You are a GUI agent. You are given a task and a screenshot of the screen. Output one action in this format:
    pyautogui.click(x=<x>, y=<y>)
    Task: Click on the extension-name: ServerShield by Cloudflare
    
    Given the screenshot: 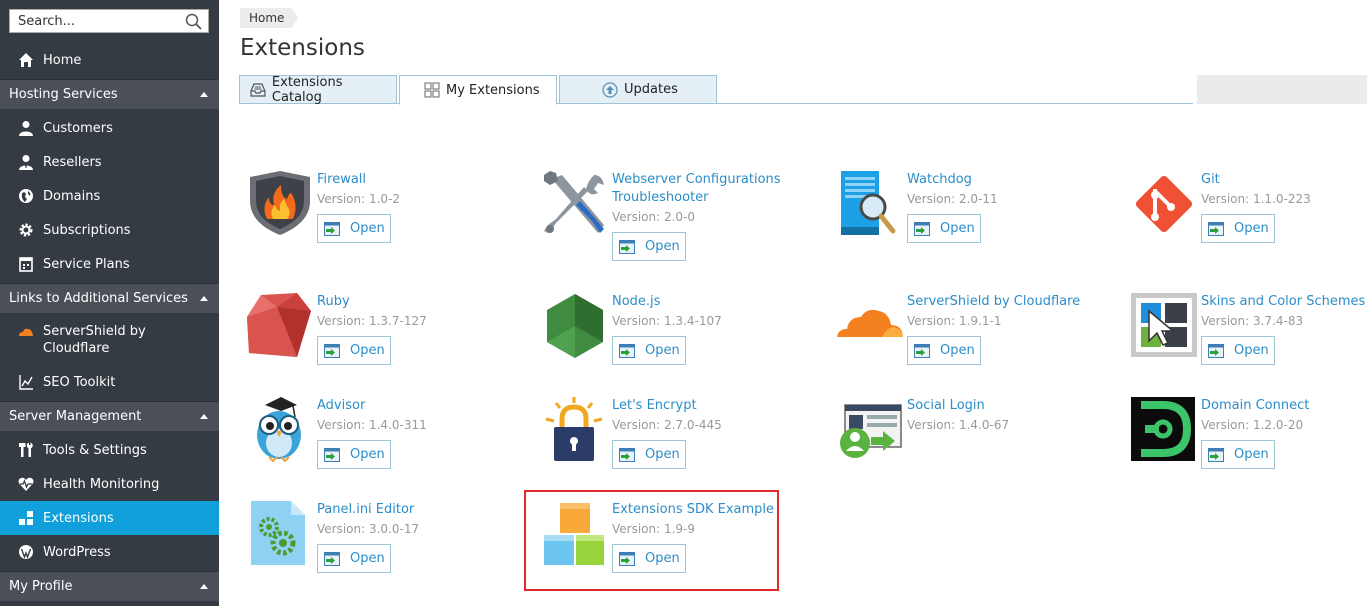 What is the action you would take?
    pyautogui.click(x=1007, y=302)
    